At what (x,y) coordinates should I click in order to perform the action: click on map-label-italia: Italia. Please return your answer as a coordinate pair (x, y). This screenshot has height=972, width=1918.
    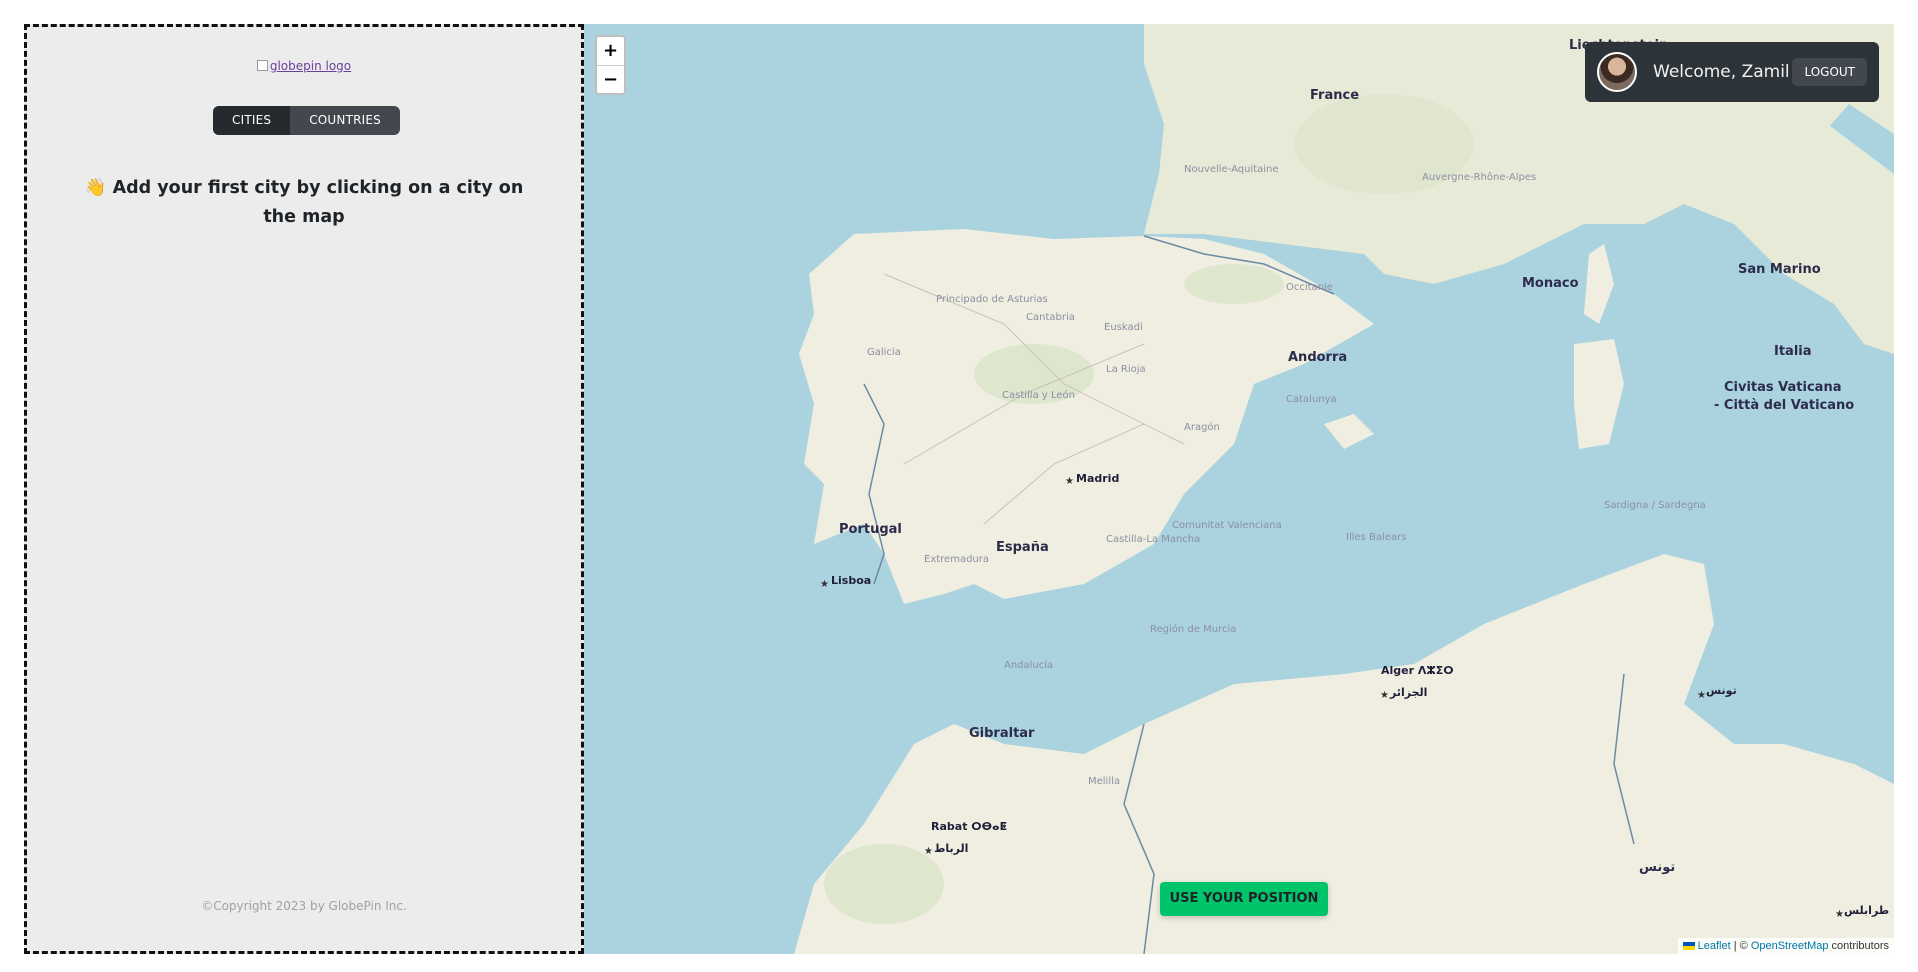
    Looking at the image, I should click on (1793, 351).